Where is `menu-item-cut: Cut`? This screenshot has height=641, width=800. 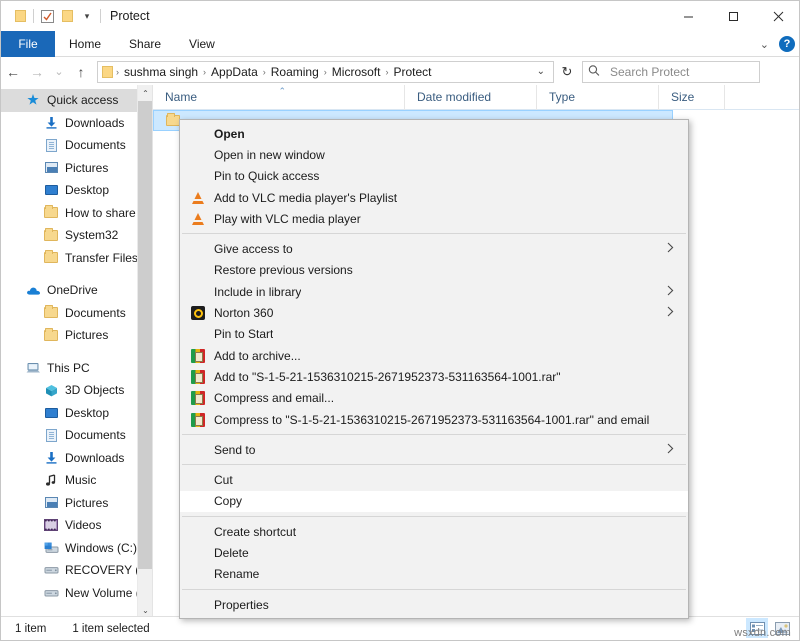
menu-item-cut: Cut is located at coordinates (434, 479).